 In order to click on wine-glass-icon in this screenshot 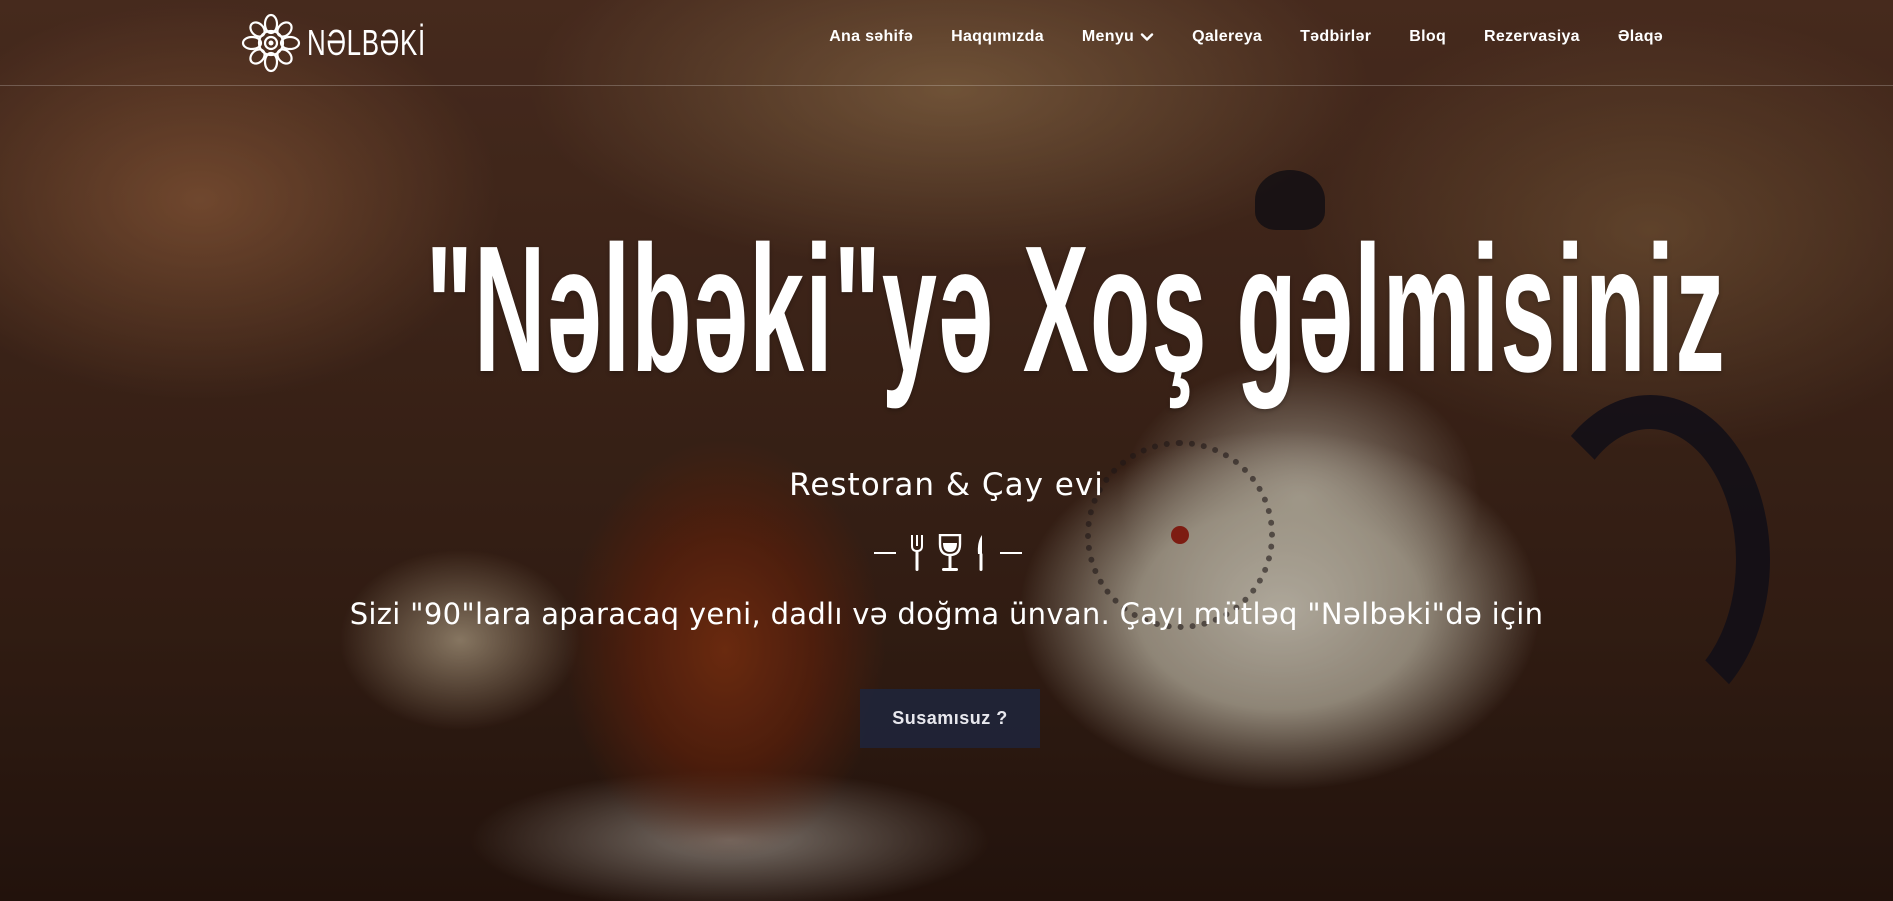, I will do `click(949, 552)`.